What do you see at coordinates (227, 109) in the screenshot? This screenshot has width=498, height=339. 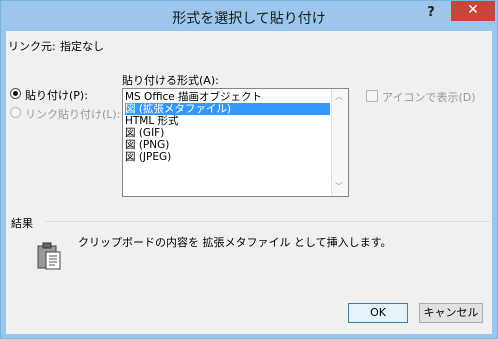 I see `format-item-selected: 図 (拡張メタファイル)` at bounding box center [227, 109].